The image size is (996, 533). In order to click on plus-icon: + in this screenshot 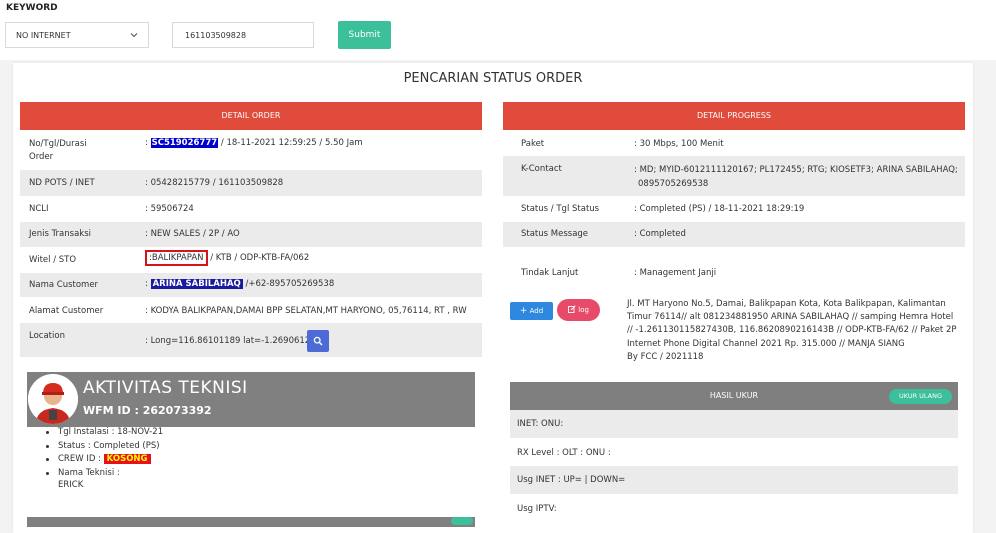, I will do `click(523, 311)`.